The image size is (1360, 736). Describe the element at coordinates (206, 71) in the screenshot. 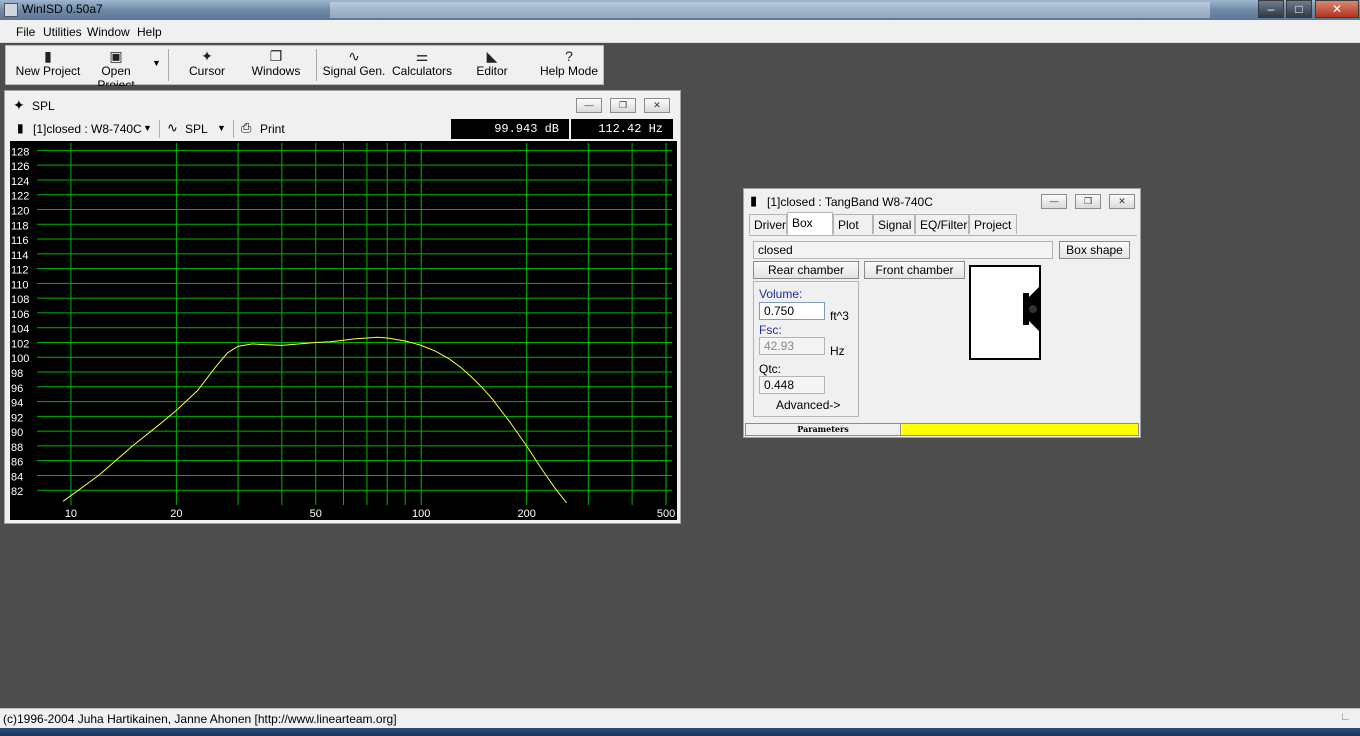

I see `cursor-label: Cursor` at that location.